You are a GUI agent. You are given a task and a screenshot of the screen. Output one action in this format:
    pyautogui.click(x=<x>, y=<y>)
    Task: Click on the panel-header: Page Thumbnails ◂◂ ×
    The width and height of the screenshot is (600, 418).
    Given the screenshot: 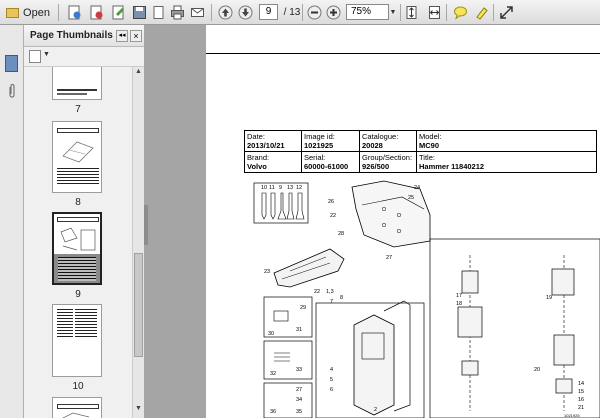 What is the action you would take?
    pyautogui.click(x=84, y=36)
    